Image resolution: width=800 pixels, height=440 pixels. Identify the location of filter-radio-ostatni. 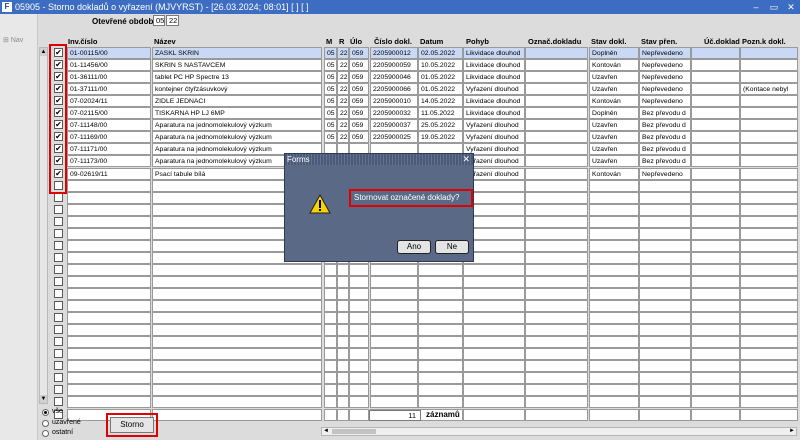
(45, 433).